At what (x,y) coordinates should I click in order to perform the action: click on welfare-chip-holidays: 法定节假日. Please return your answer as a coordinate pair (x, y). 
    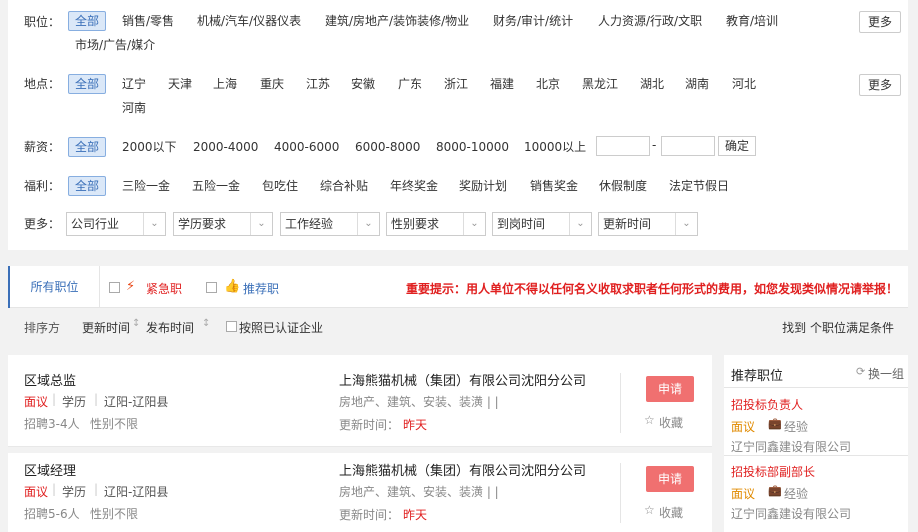
    Looking at the image, I should click on (699, 187).